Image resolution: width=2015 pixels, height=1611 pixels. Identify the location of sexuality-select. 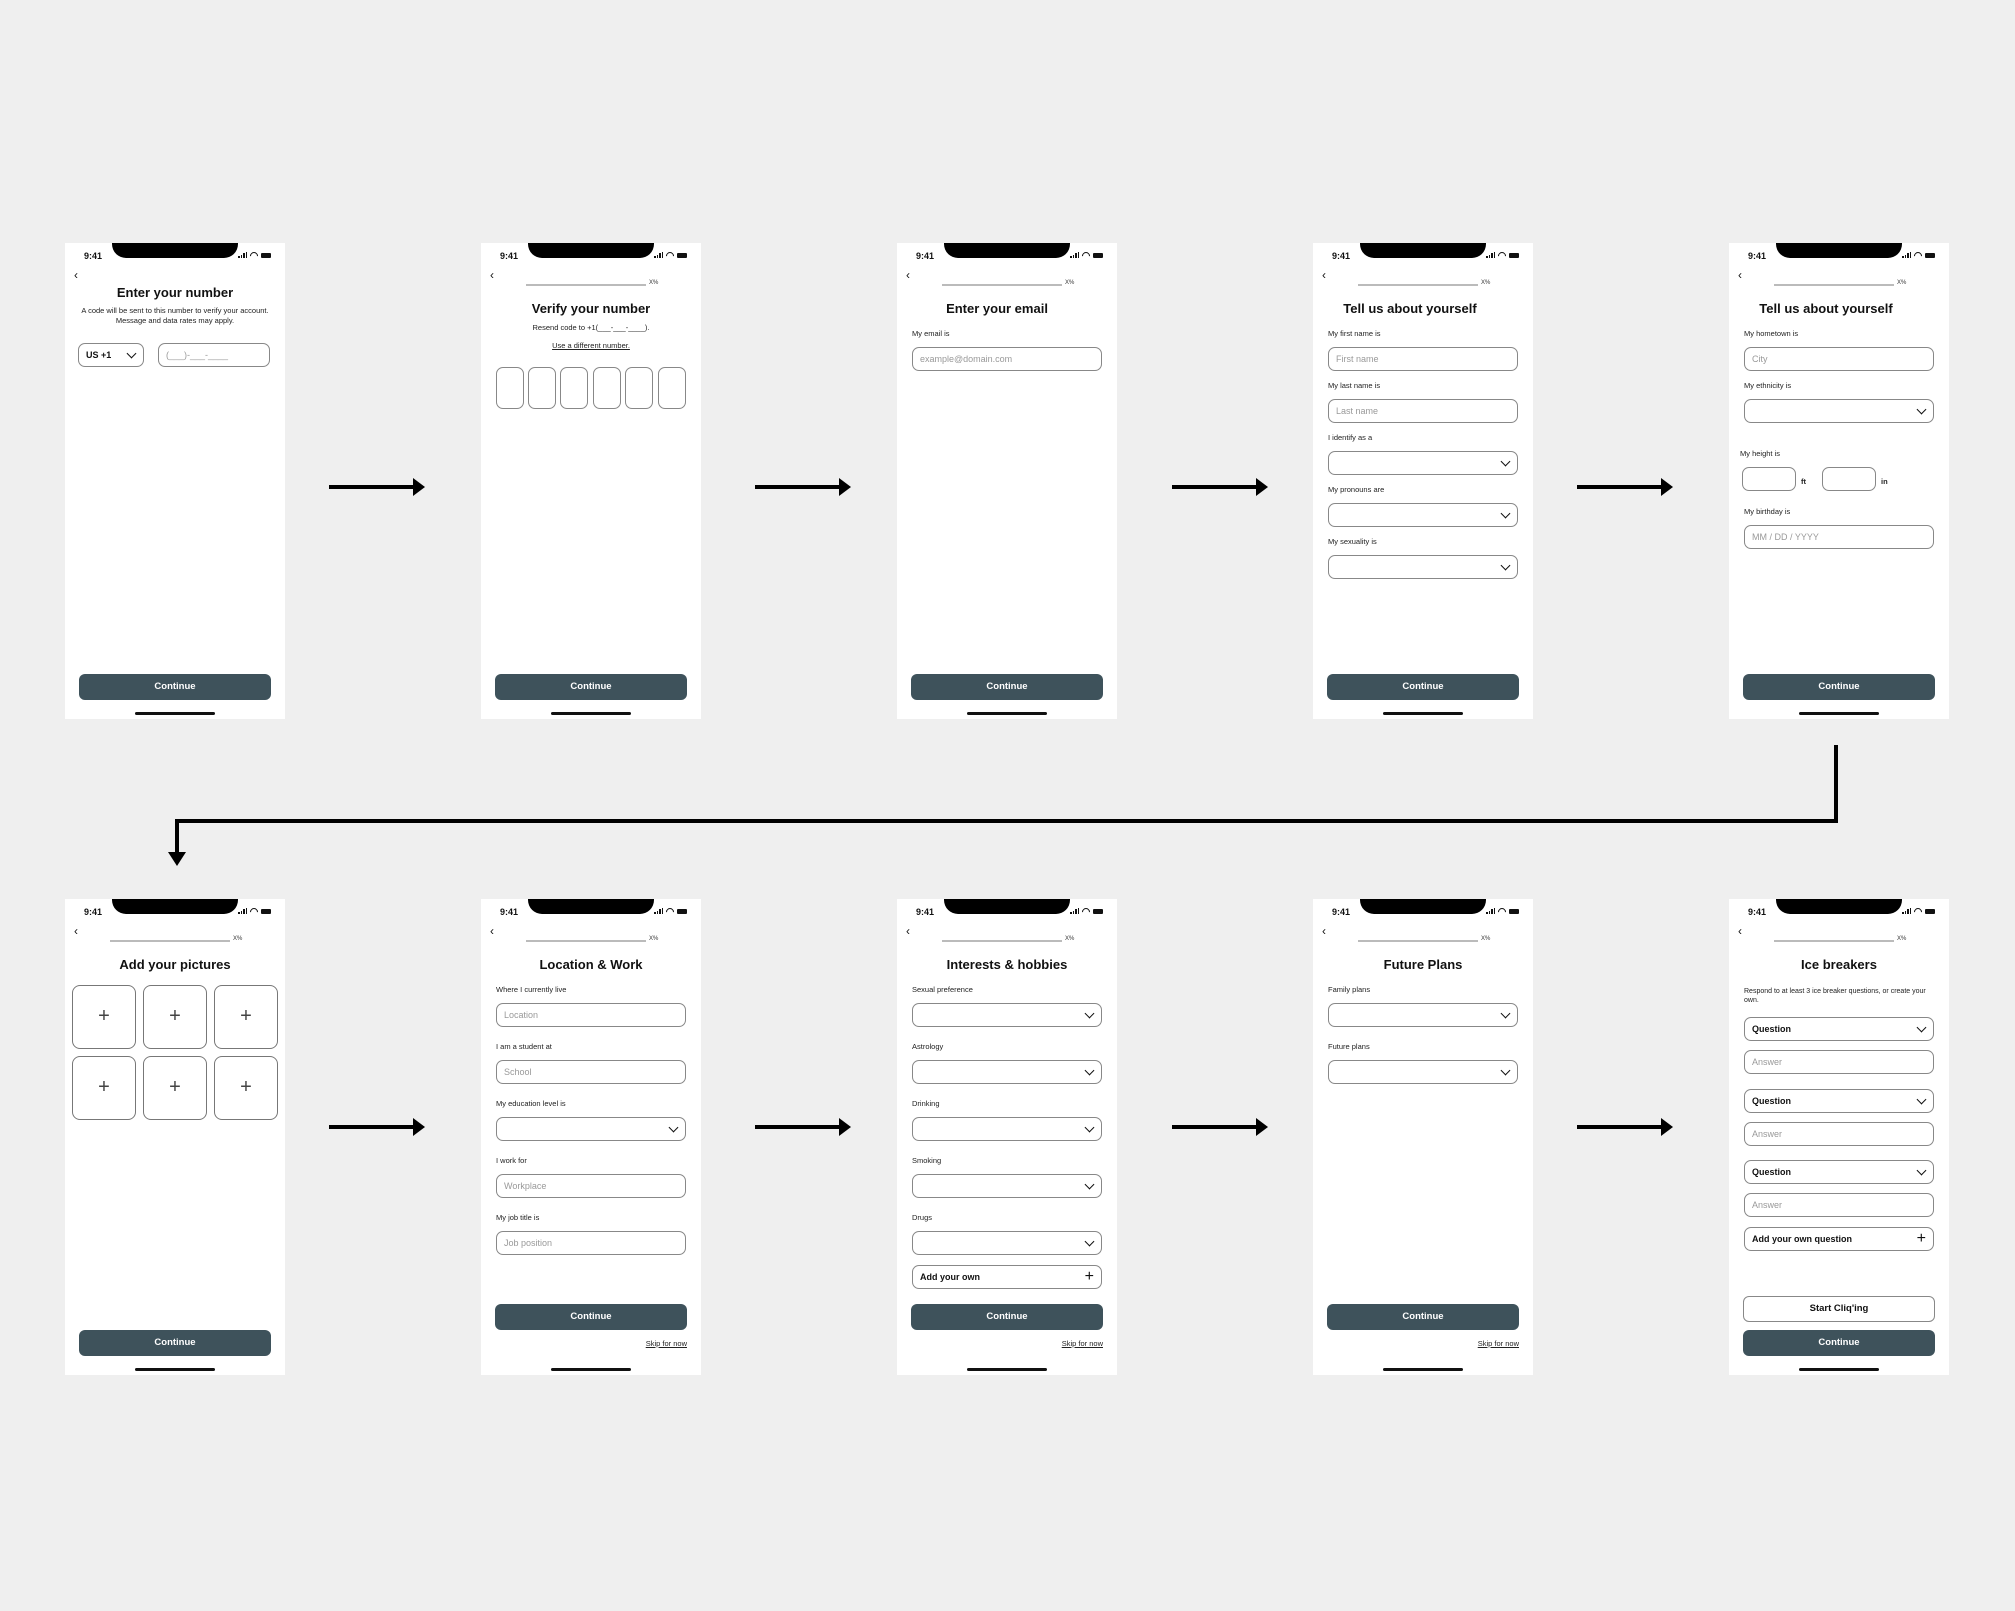
(1423, 567).